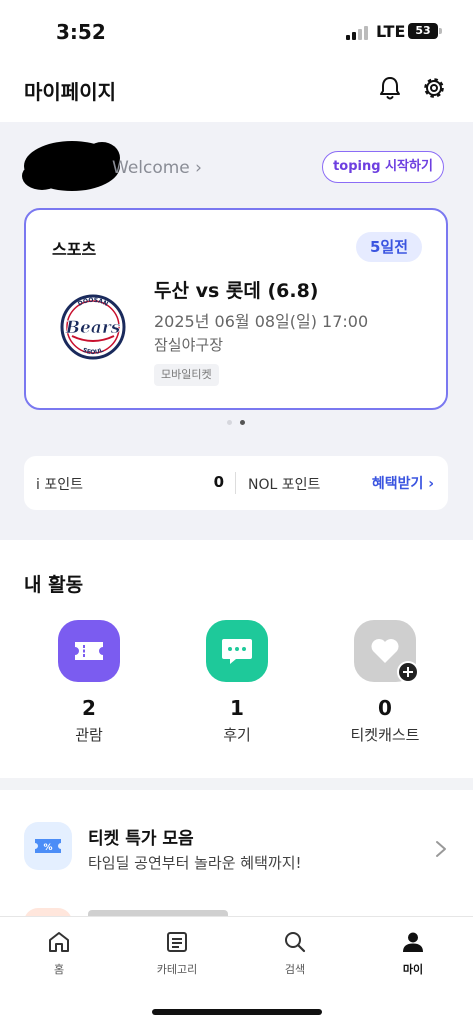  I want to click on welcome-link: Welcome ›, so click(157, 168).